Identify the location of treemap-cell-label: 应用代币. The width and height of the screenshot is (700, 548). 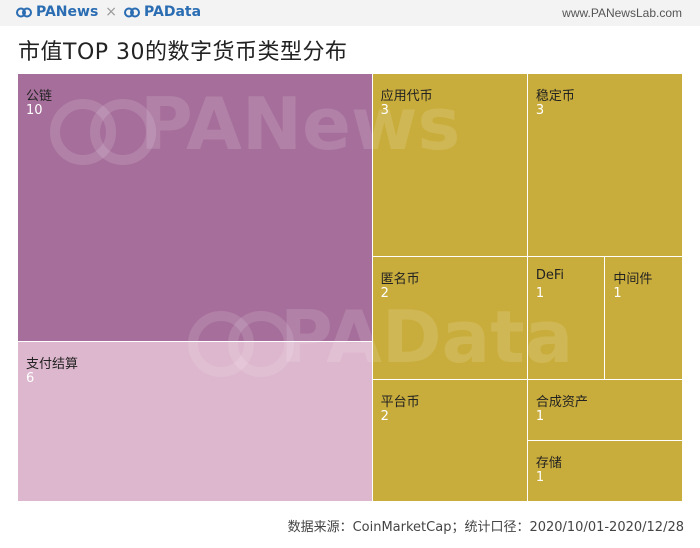
(406, 96).